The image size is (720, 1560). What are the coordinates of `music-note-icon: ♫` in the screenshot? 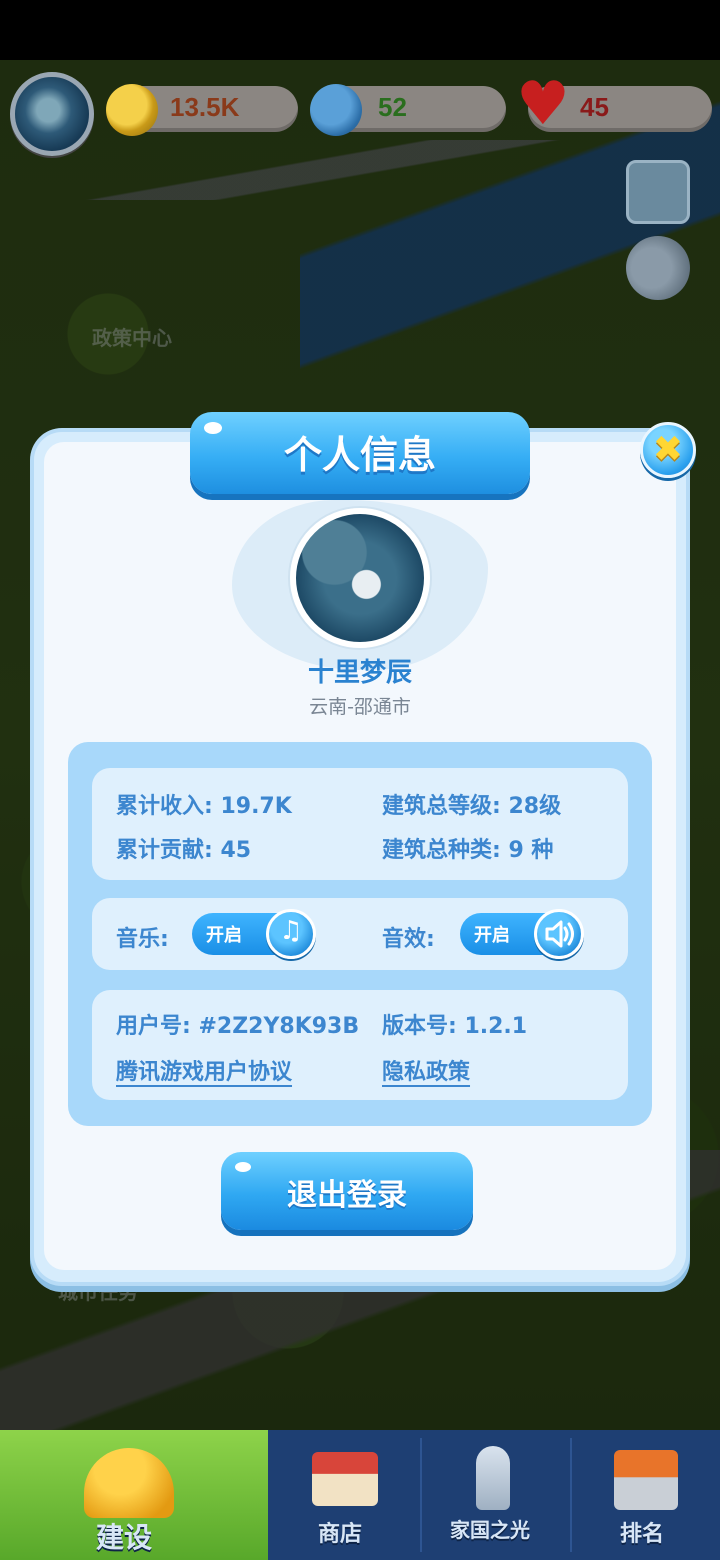 It's located at (291, 934).